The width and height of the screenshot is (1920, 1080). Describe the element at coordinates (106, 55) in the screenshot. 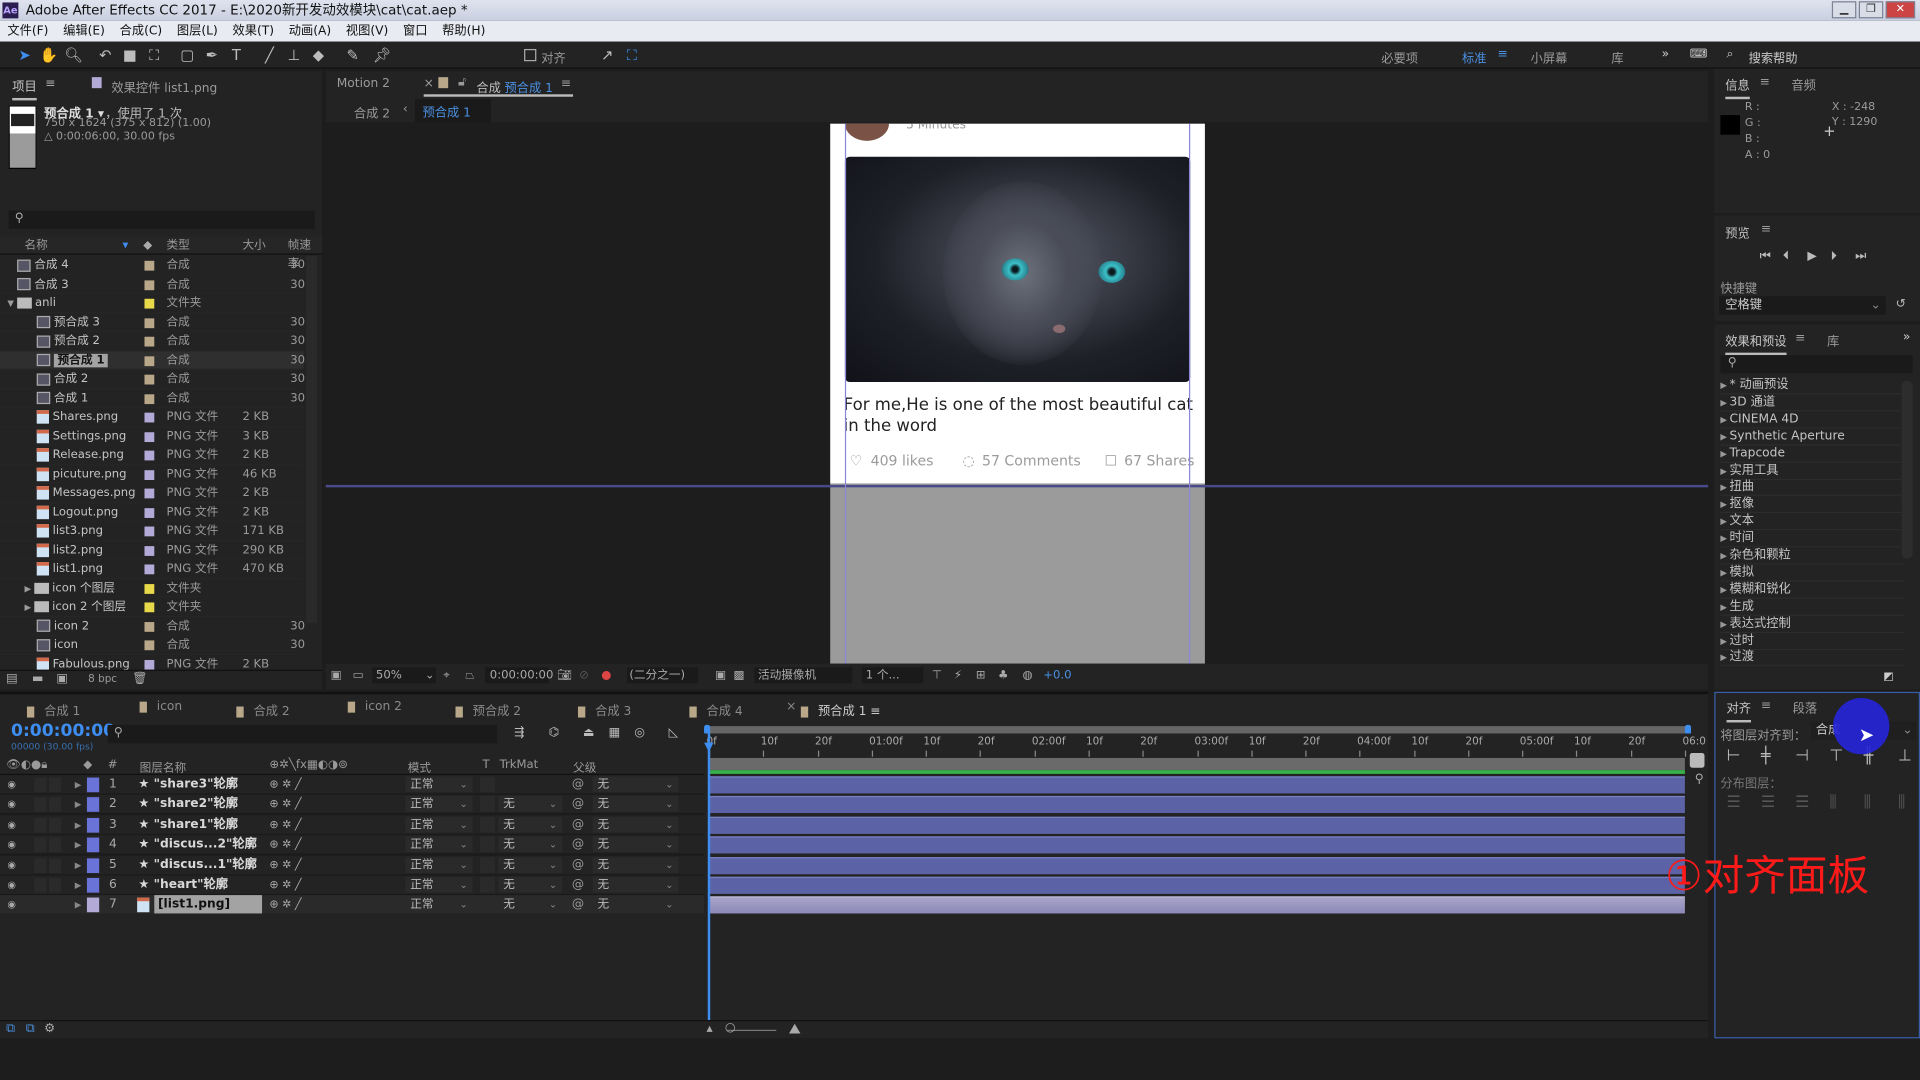

I see `rotate-tool-icon: ↶` at that location.